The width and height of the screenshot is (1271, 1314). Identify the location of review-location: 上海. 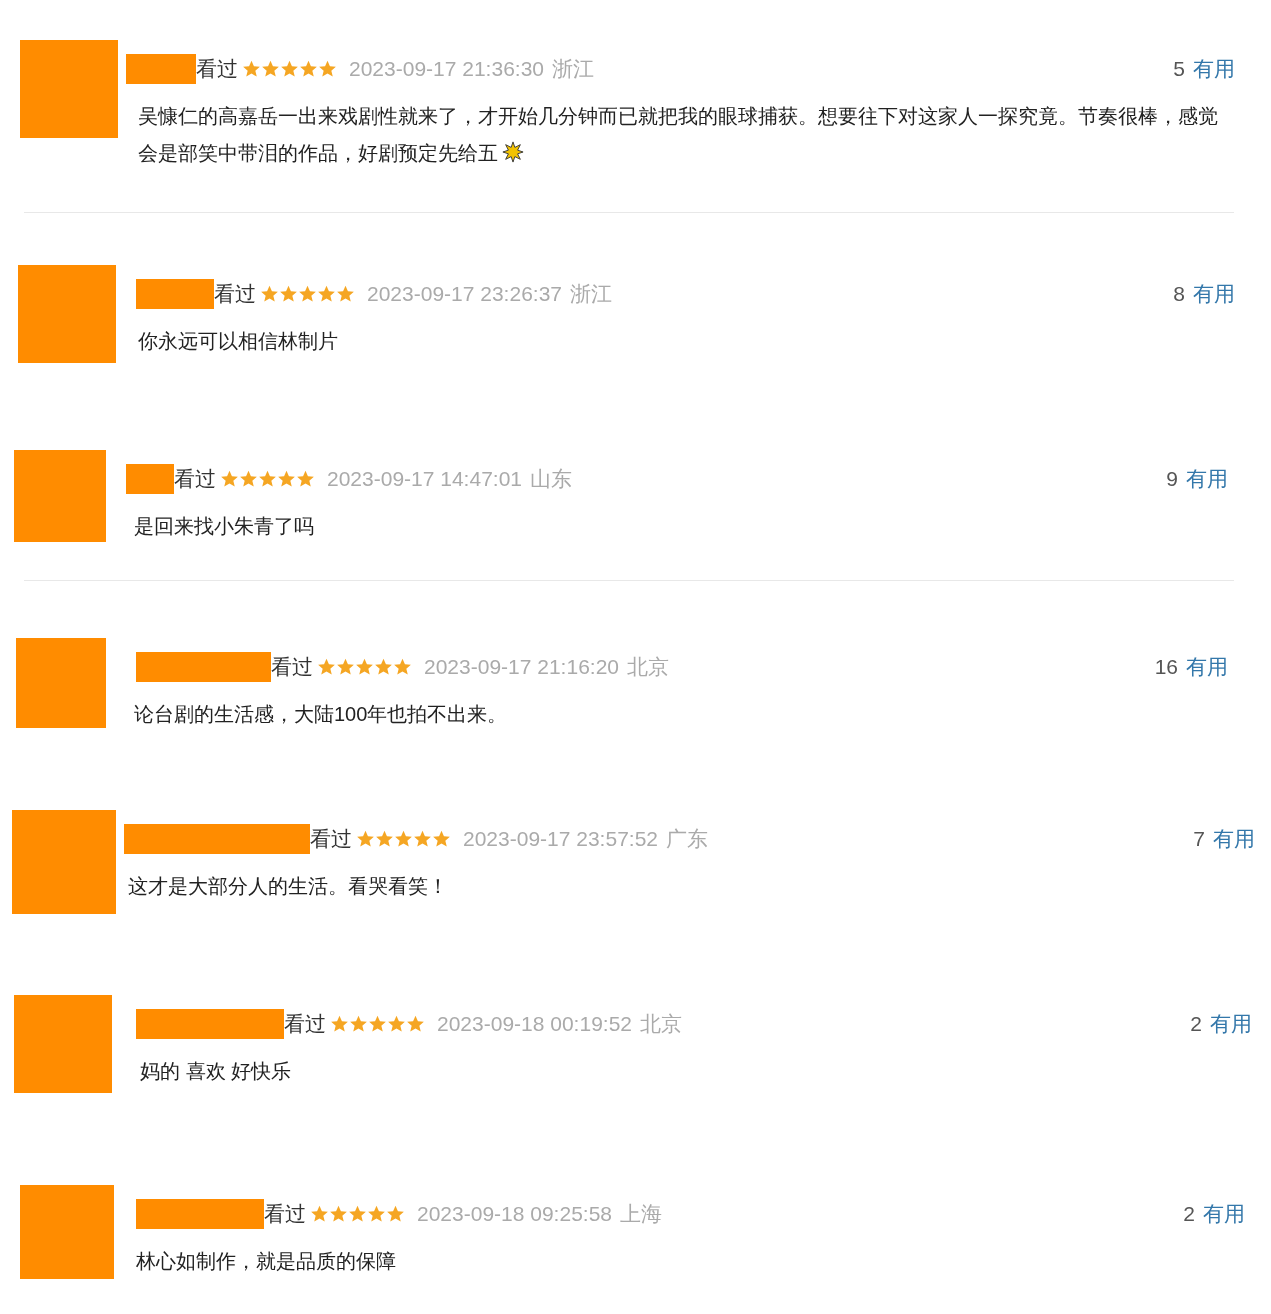
(641, 1214).